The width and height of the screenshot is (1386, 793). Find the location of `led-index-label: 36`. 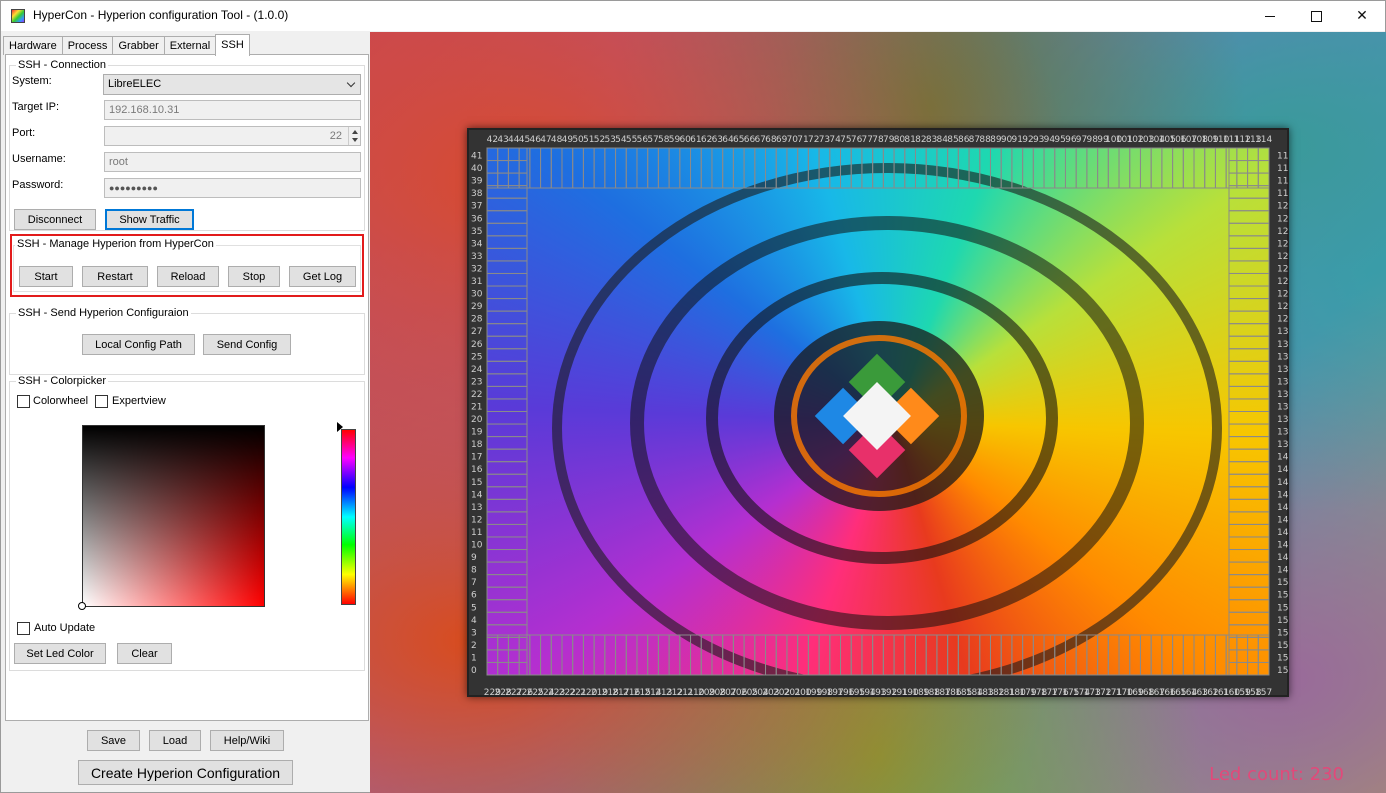

led-index-label: 36 is located at coordinates (477, 219).